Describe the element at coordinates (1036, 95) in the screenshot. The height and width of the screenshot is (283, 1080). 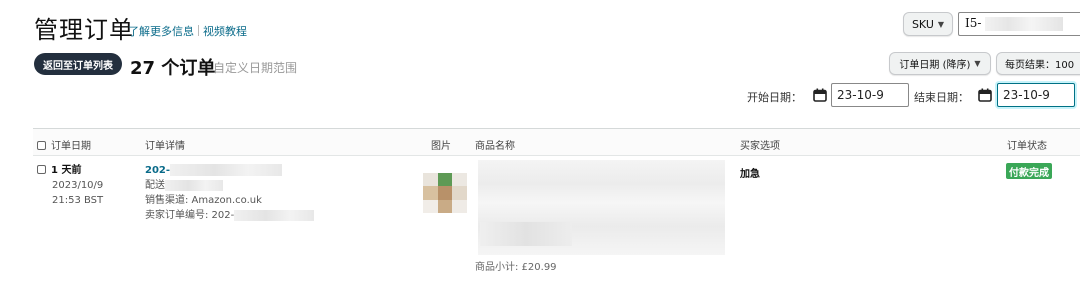
I see `end-date-input: 23-10-9` at that location.